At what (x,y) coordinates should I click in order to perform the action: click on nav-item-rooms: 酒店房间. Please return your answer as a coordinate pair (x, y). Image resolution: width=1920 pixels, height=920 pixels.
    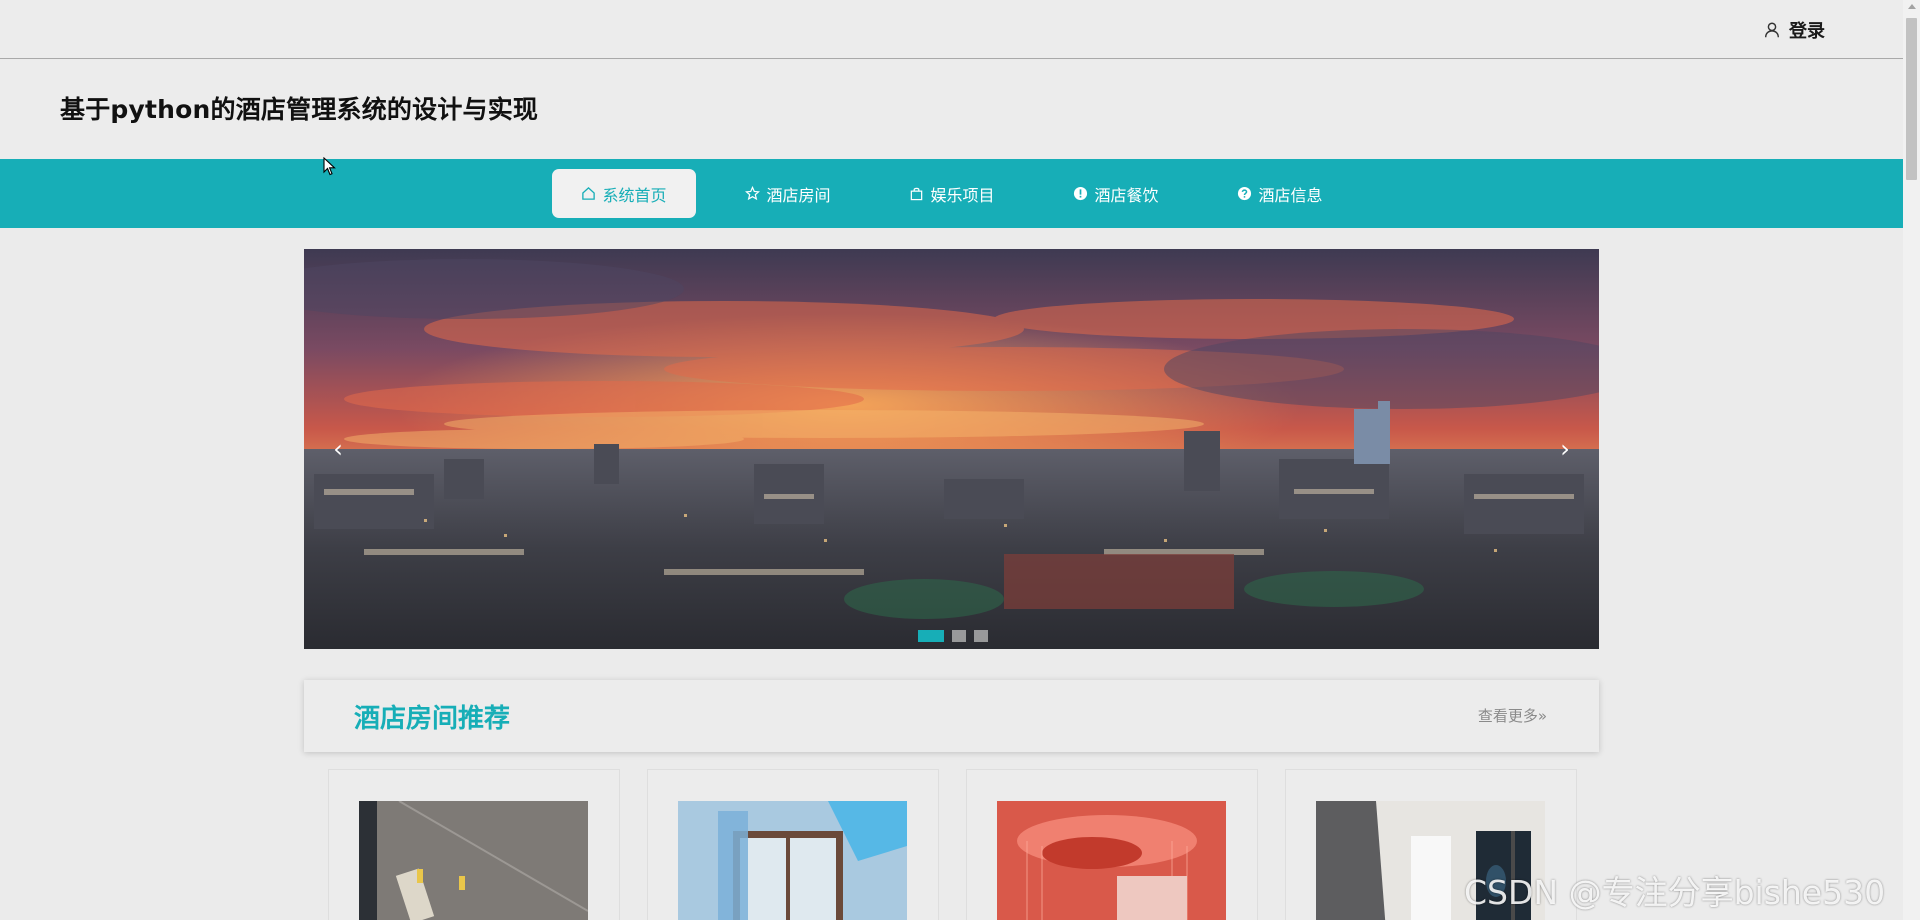
    Looking at the image, I should click on (788, 193).